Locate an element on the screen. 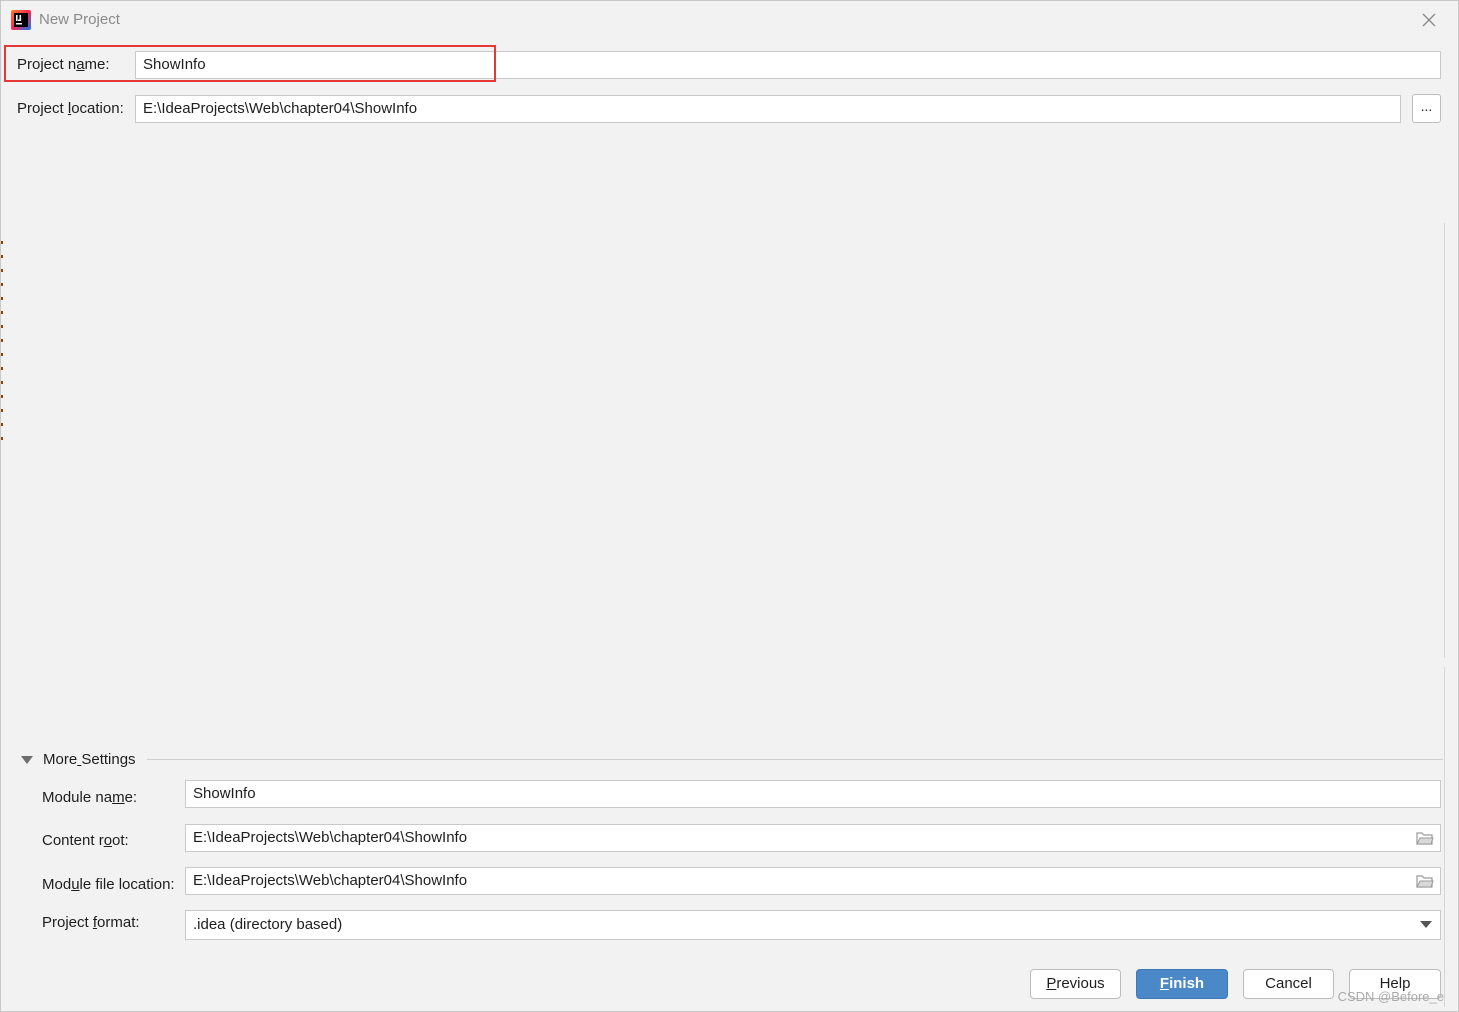 This screenshot has width=1459, height=1012. close-icon is located at coordinates (1429, 20).